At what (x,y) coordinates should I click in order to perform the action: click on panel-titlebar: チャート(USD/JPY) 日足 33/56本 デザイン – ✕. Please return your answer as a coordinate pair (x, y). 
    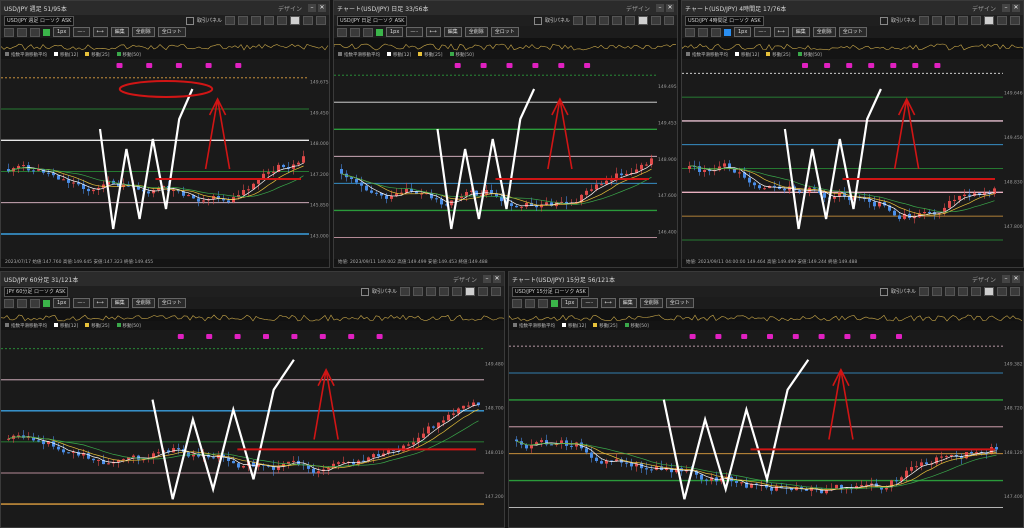
    Looking at the image, I should click on (505, 8).